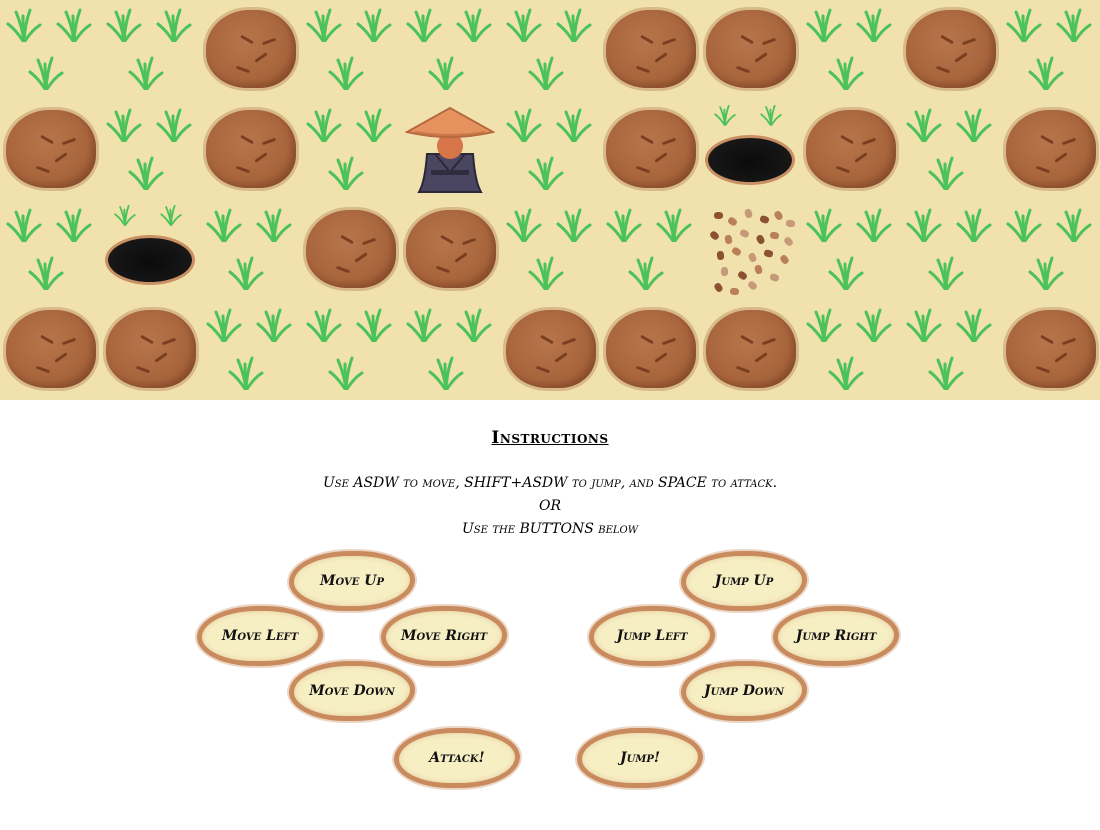 This screenshot has height=830, width=1100. I want to click on move-up-button: Move Up, so click(352, 581).